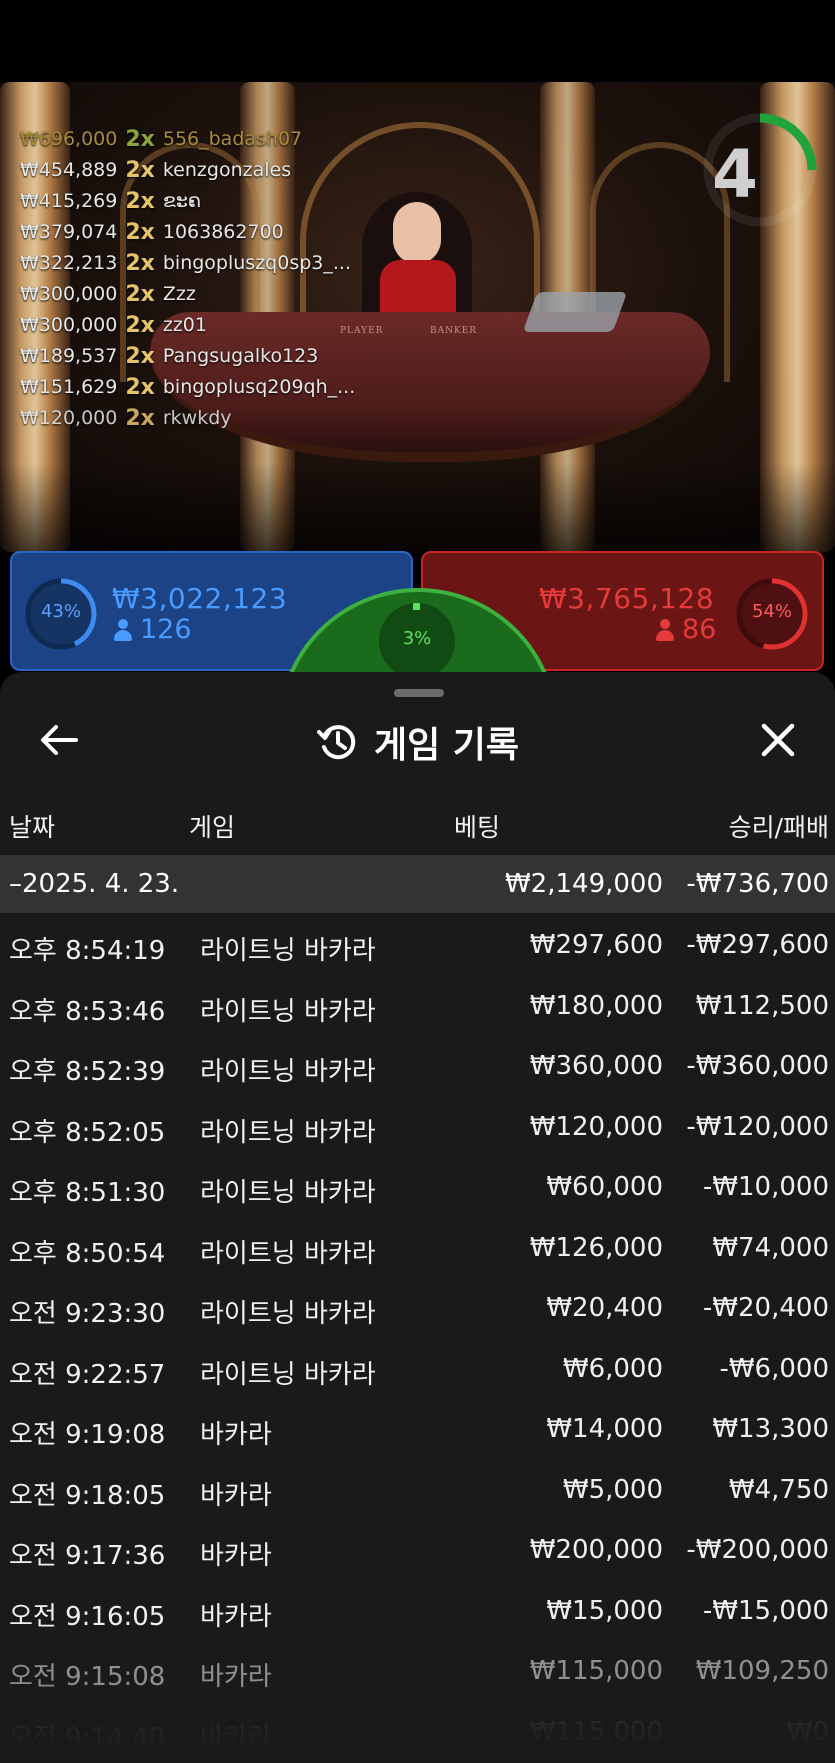 The width and height of the screenshot is (835, 1763). What do you see at coordinates (87, 1132) in the screenshot?
I see `row-time: 오후 8:52:05` at bounding box center [87, 1132].